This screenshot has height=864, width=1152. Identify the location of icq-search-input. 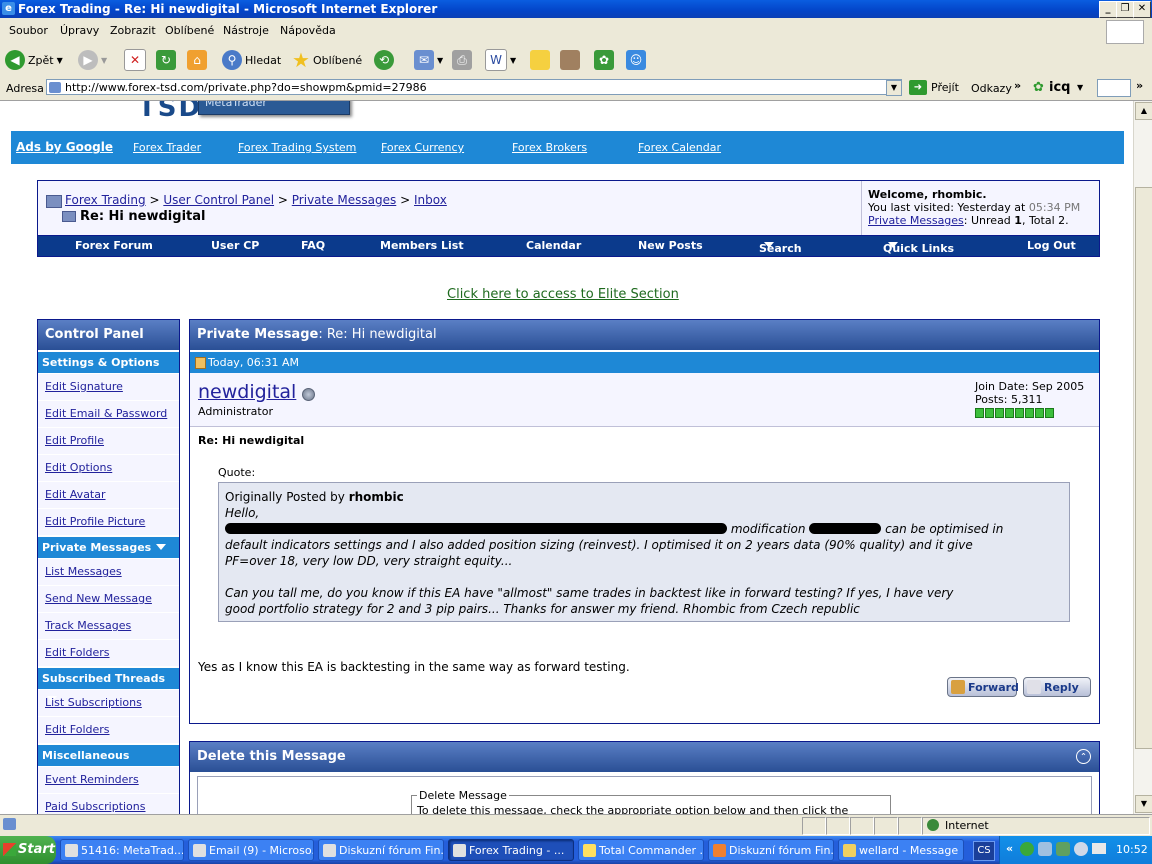
(1114, 88).